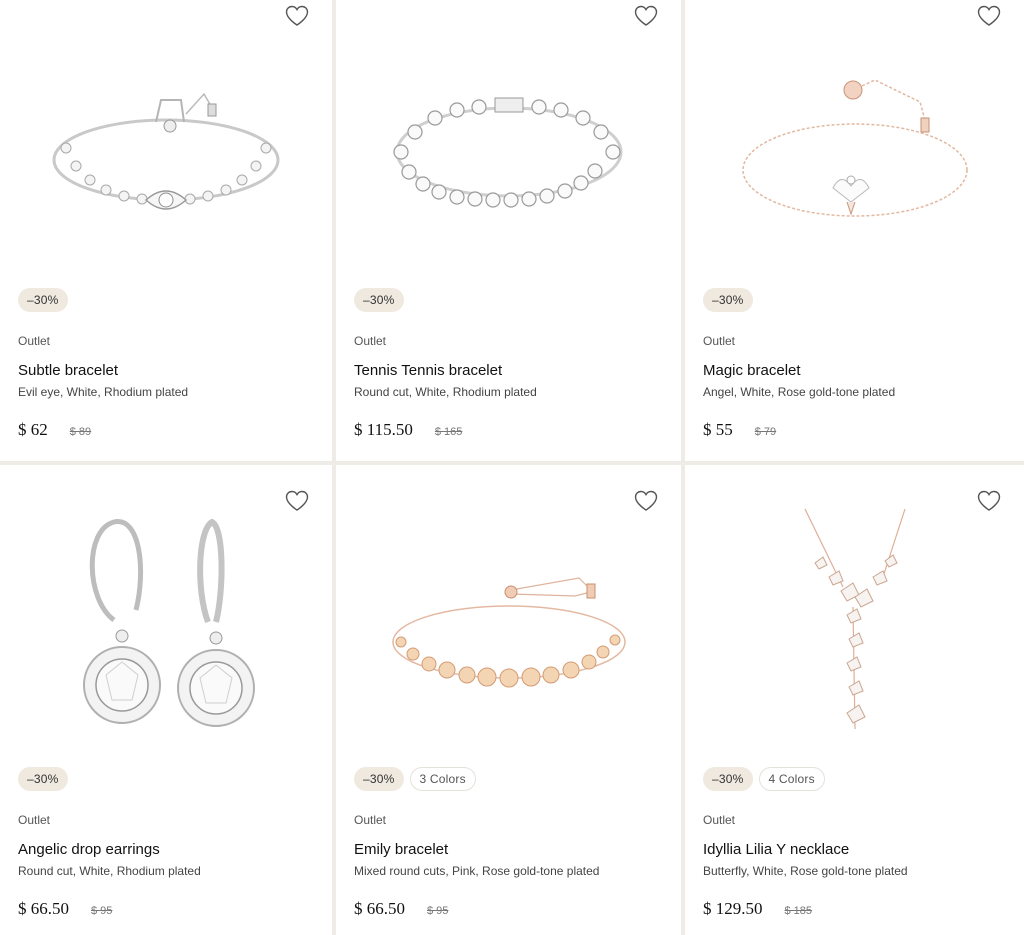 This screenshot has height=935, width=1024. I want to click on product-name: Idyllia Lilia Y necklace, so click(776, 849).